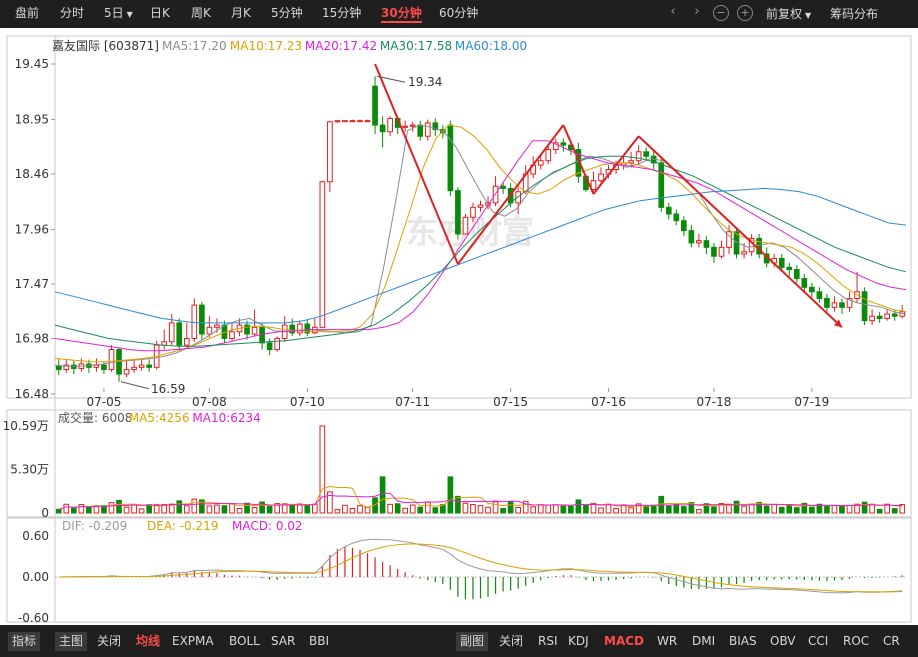 This screenshot has width=918, height=657. Describe the element at coordinates (673, 13) in the screenshot. I see `chevron-left-icon: ‹` at that location.